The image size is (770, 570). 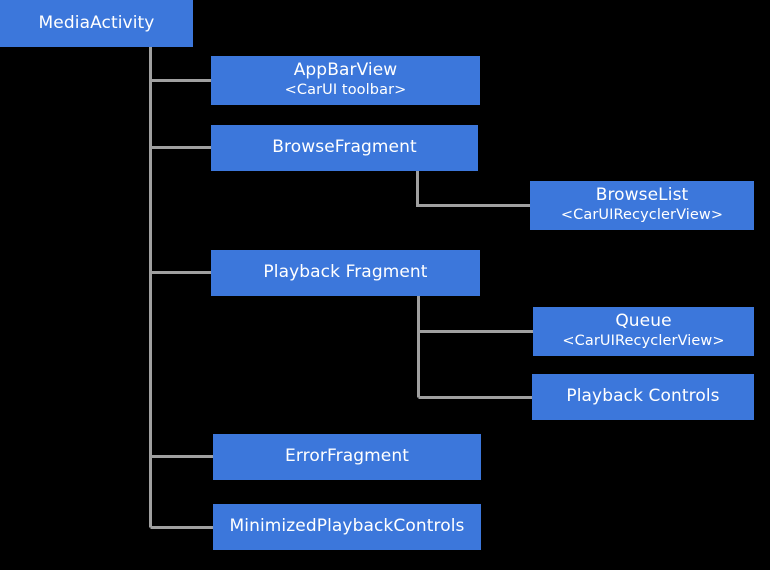 I want to click on node-appbarview-subtitle: <CarUI toolbar>, so click(x=345, y=90).